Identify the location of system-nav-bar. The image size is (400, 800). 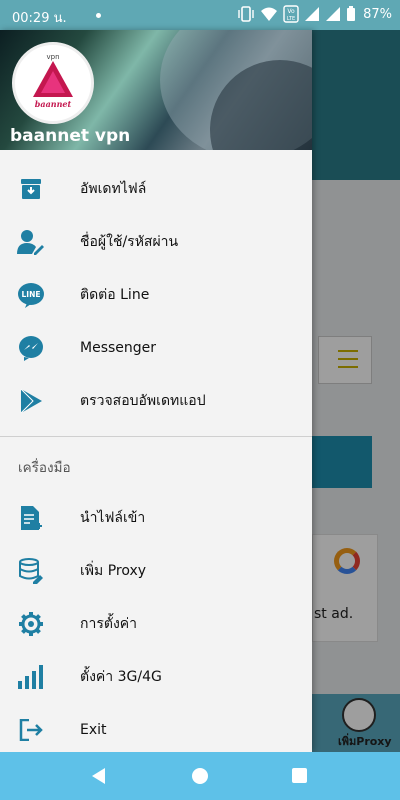
(200, 776).